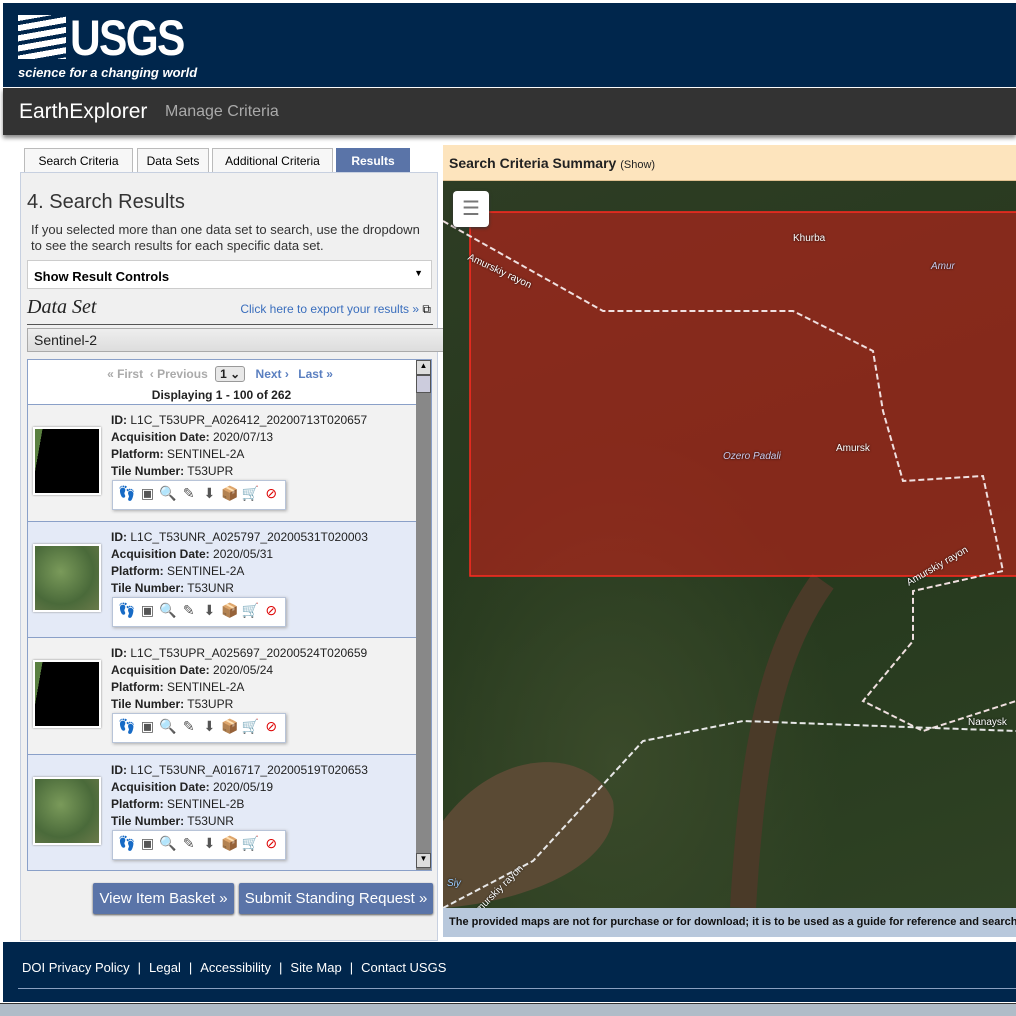 The width and height of the screenshot is (1016, 1016). Describe the element at coordinates (111, 46) in the screenshot. I see `usgs-logo: USGS science for a changing world` at that location.